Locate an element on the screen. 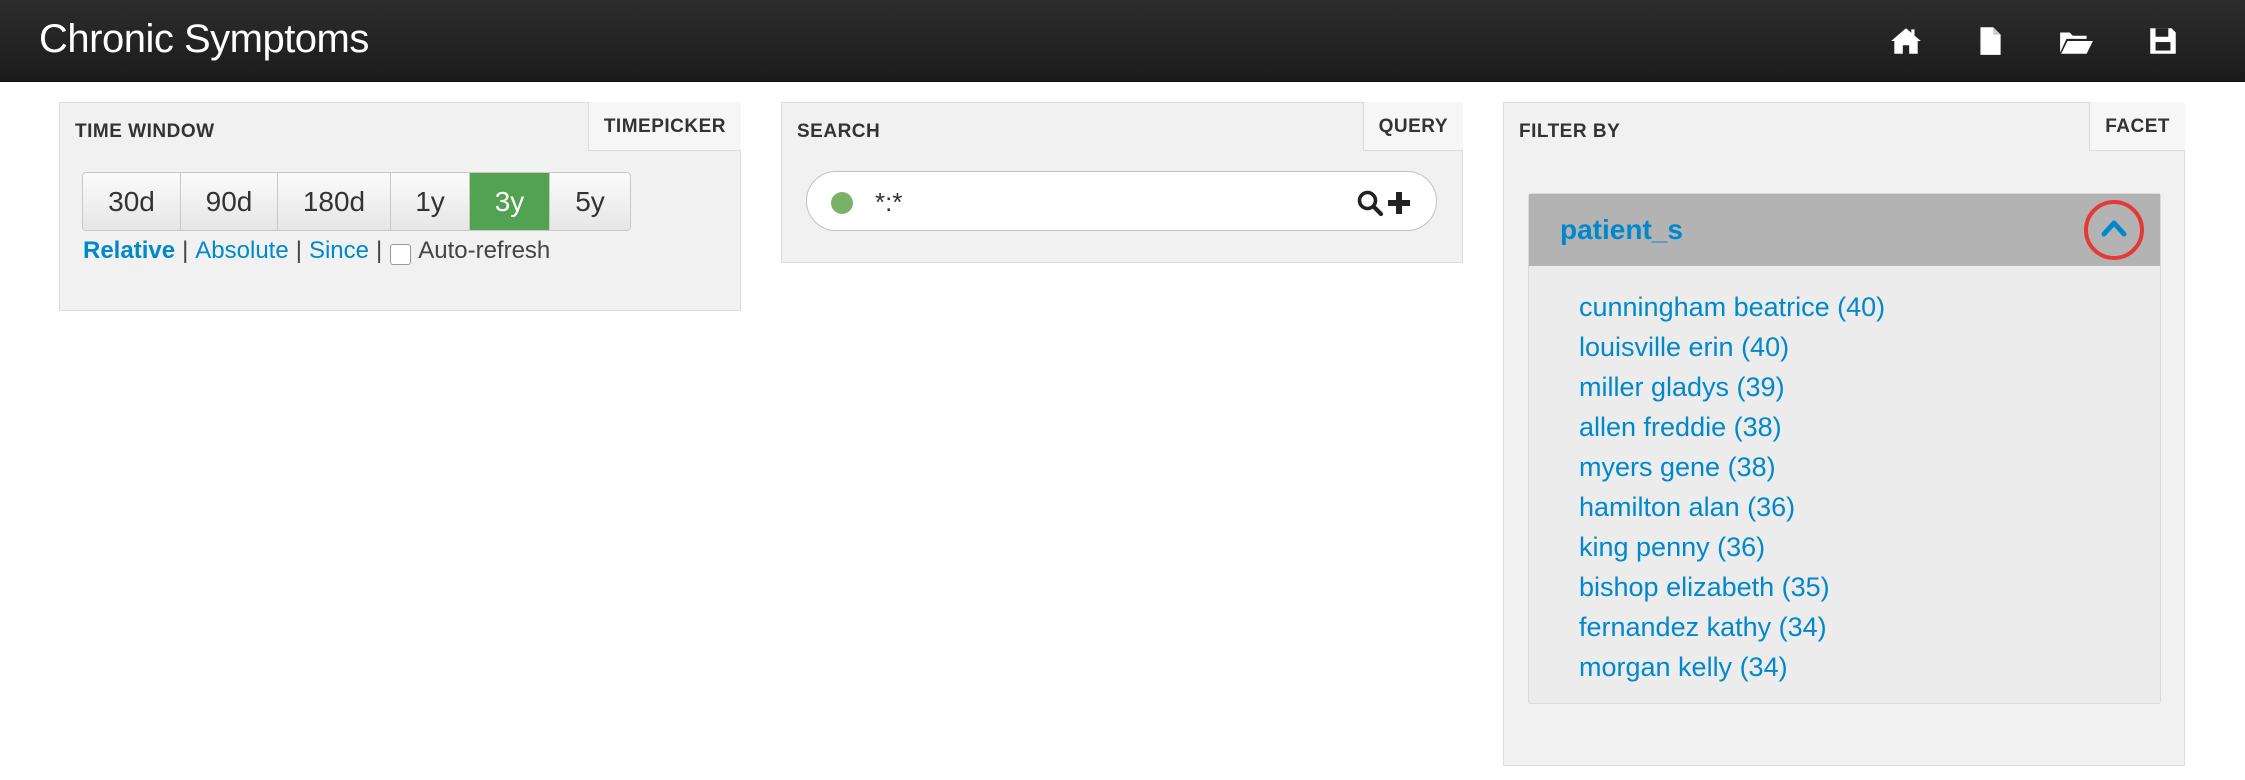 This screenshot has width=2245, height=780. navbar: Chronic Symptoms is located at coordinates (1122, 41).